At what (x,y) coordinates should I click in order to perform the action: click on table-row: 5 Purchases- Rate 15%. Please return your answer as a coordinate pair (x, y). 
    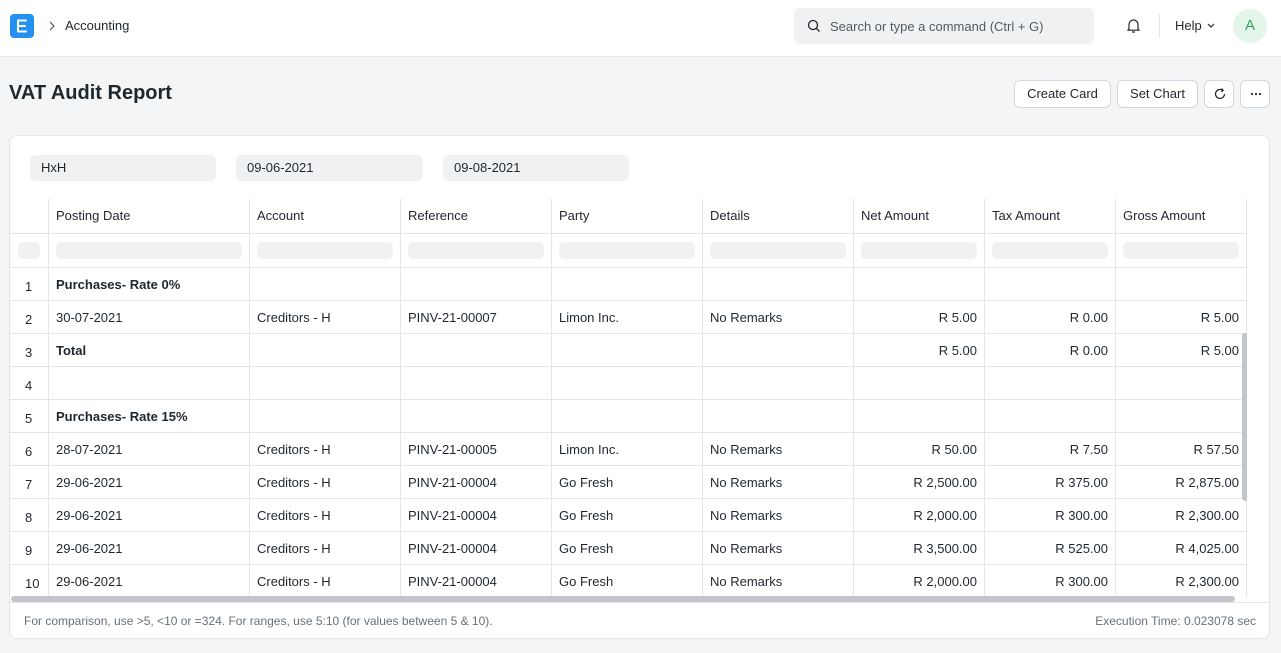
    Looking at the image, I should click on (628, 416).